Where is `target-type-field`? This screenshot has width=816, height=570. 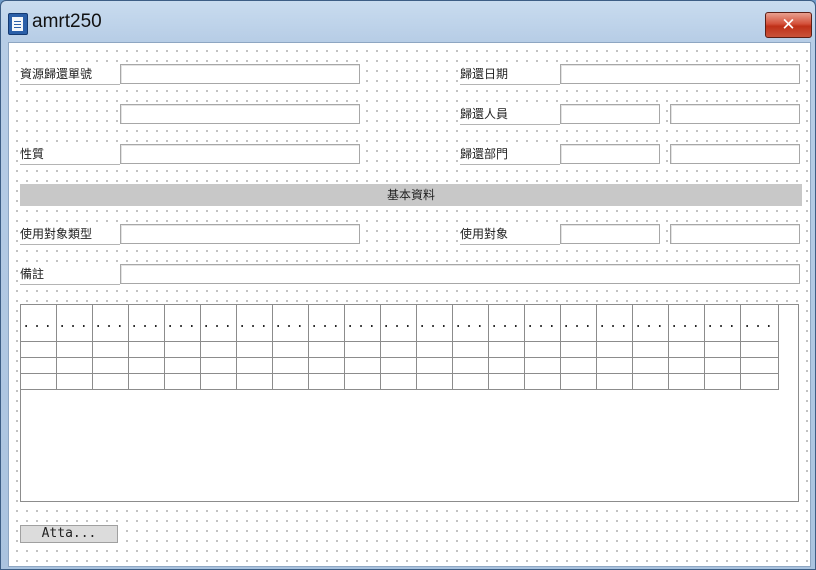 target-type-field is located at coordinates (240, 234).